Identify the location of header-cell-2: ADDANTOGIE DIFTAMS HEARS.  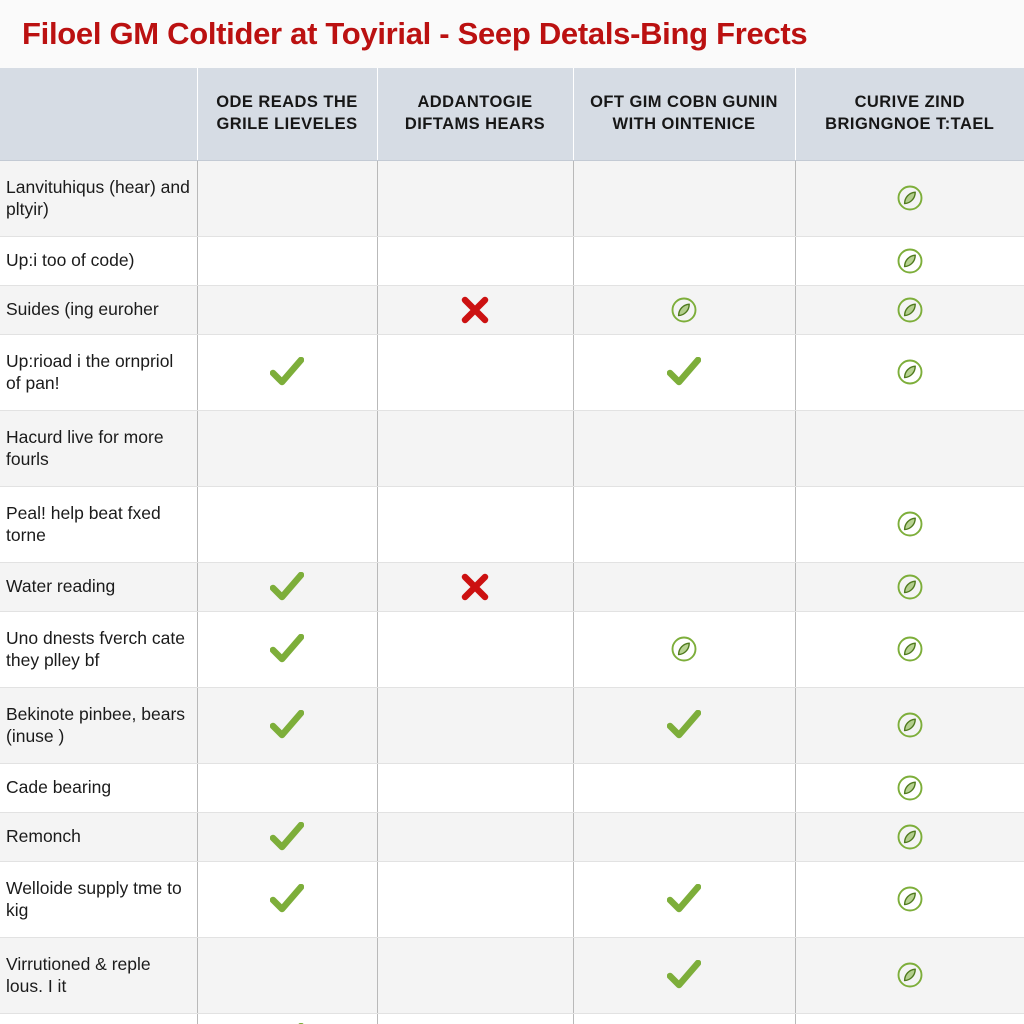
(475, 114).